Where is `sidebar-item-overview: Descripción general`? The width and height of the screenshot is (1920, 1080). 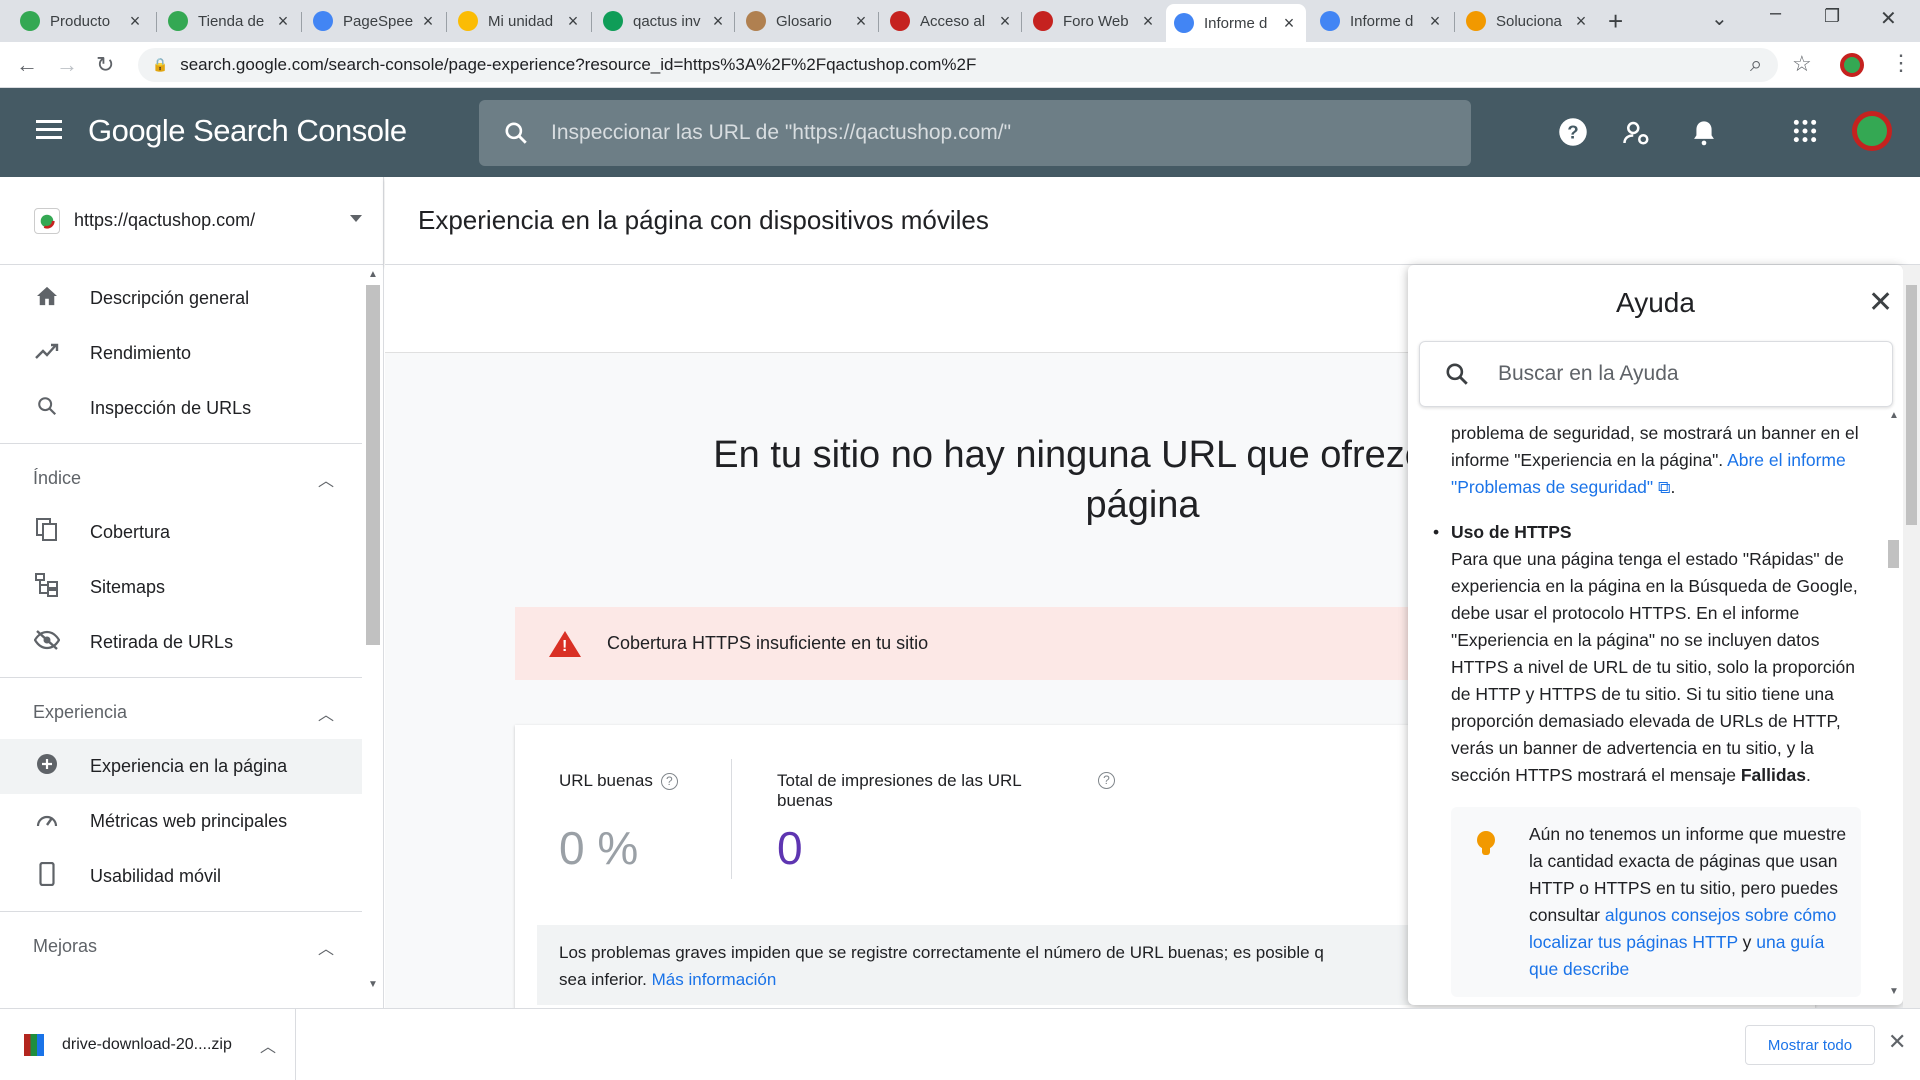 sidebar-item-overview: Descripción general is located at coordinates (181, 298).